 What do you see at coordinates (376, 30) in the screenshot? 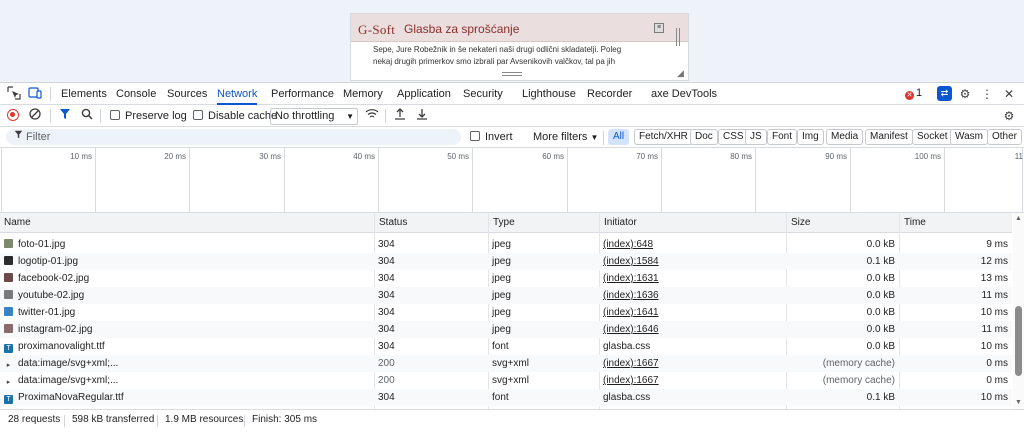
I see `site-logo: G-Soft` at bounding box center [376, 30].